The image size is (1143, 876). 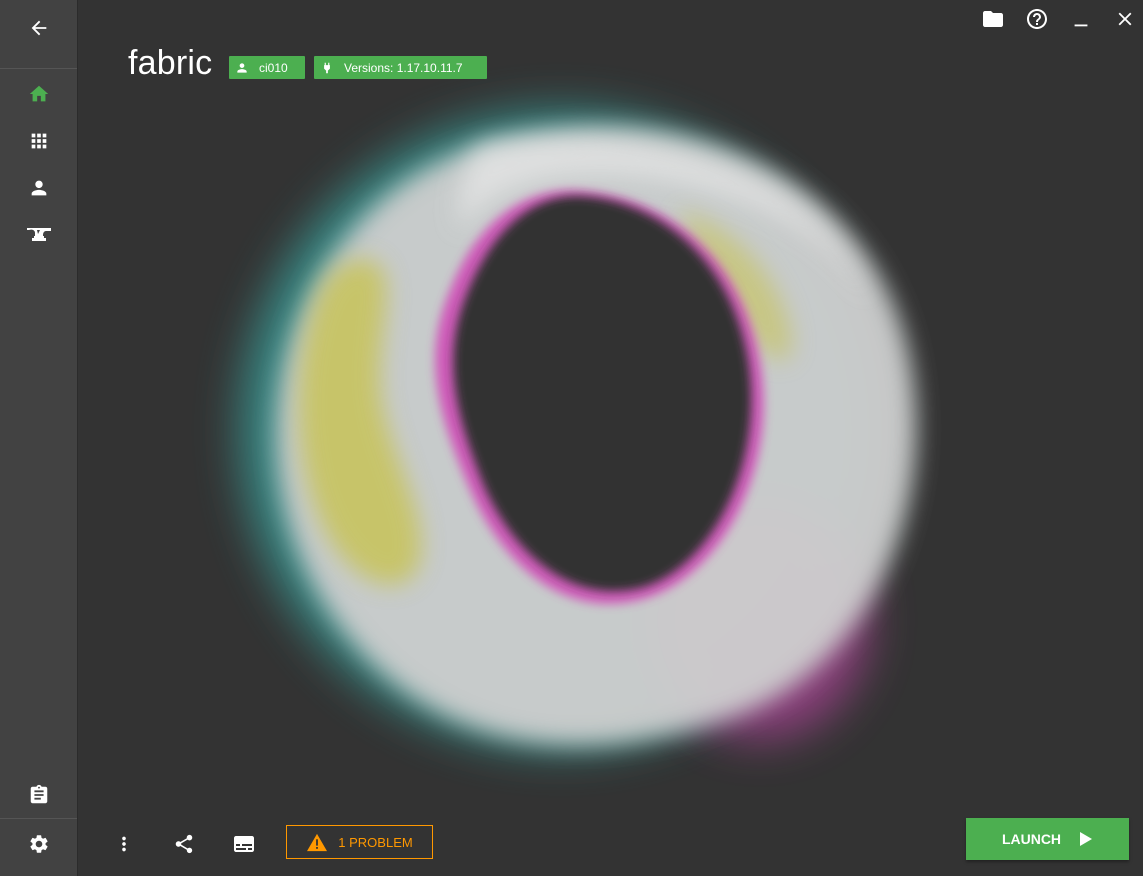 What do you see at coordinates (38, 68) in the screenshot?
I see `sidebar-divider` at bounding box center [38, 68].